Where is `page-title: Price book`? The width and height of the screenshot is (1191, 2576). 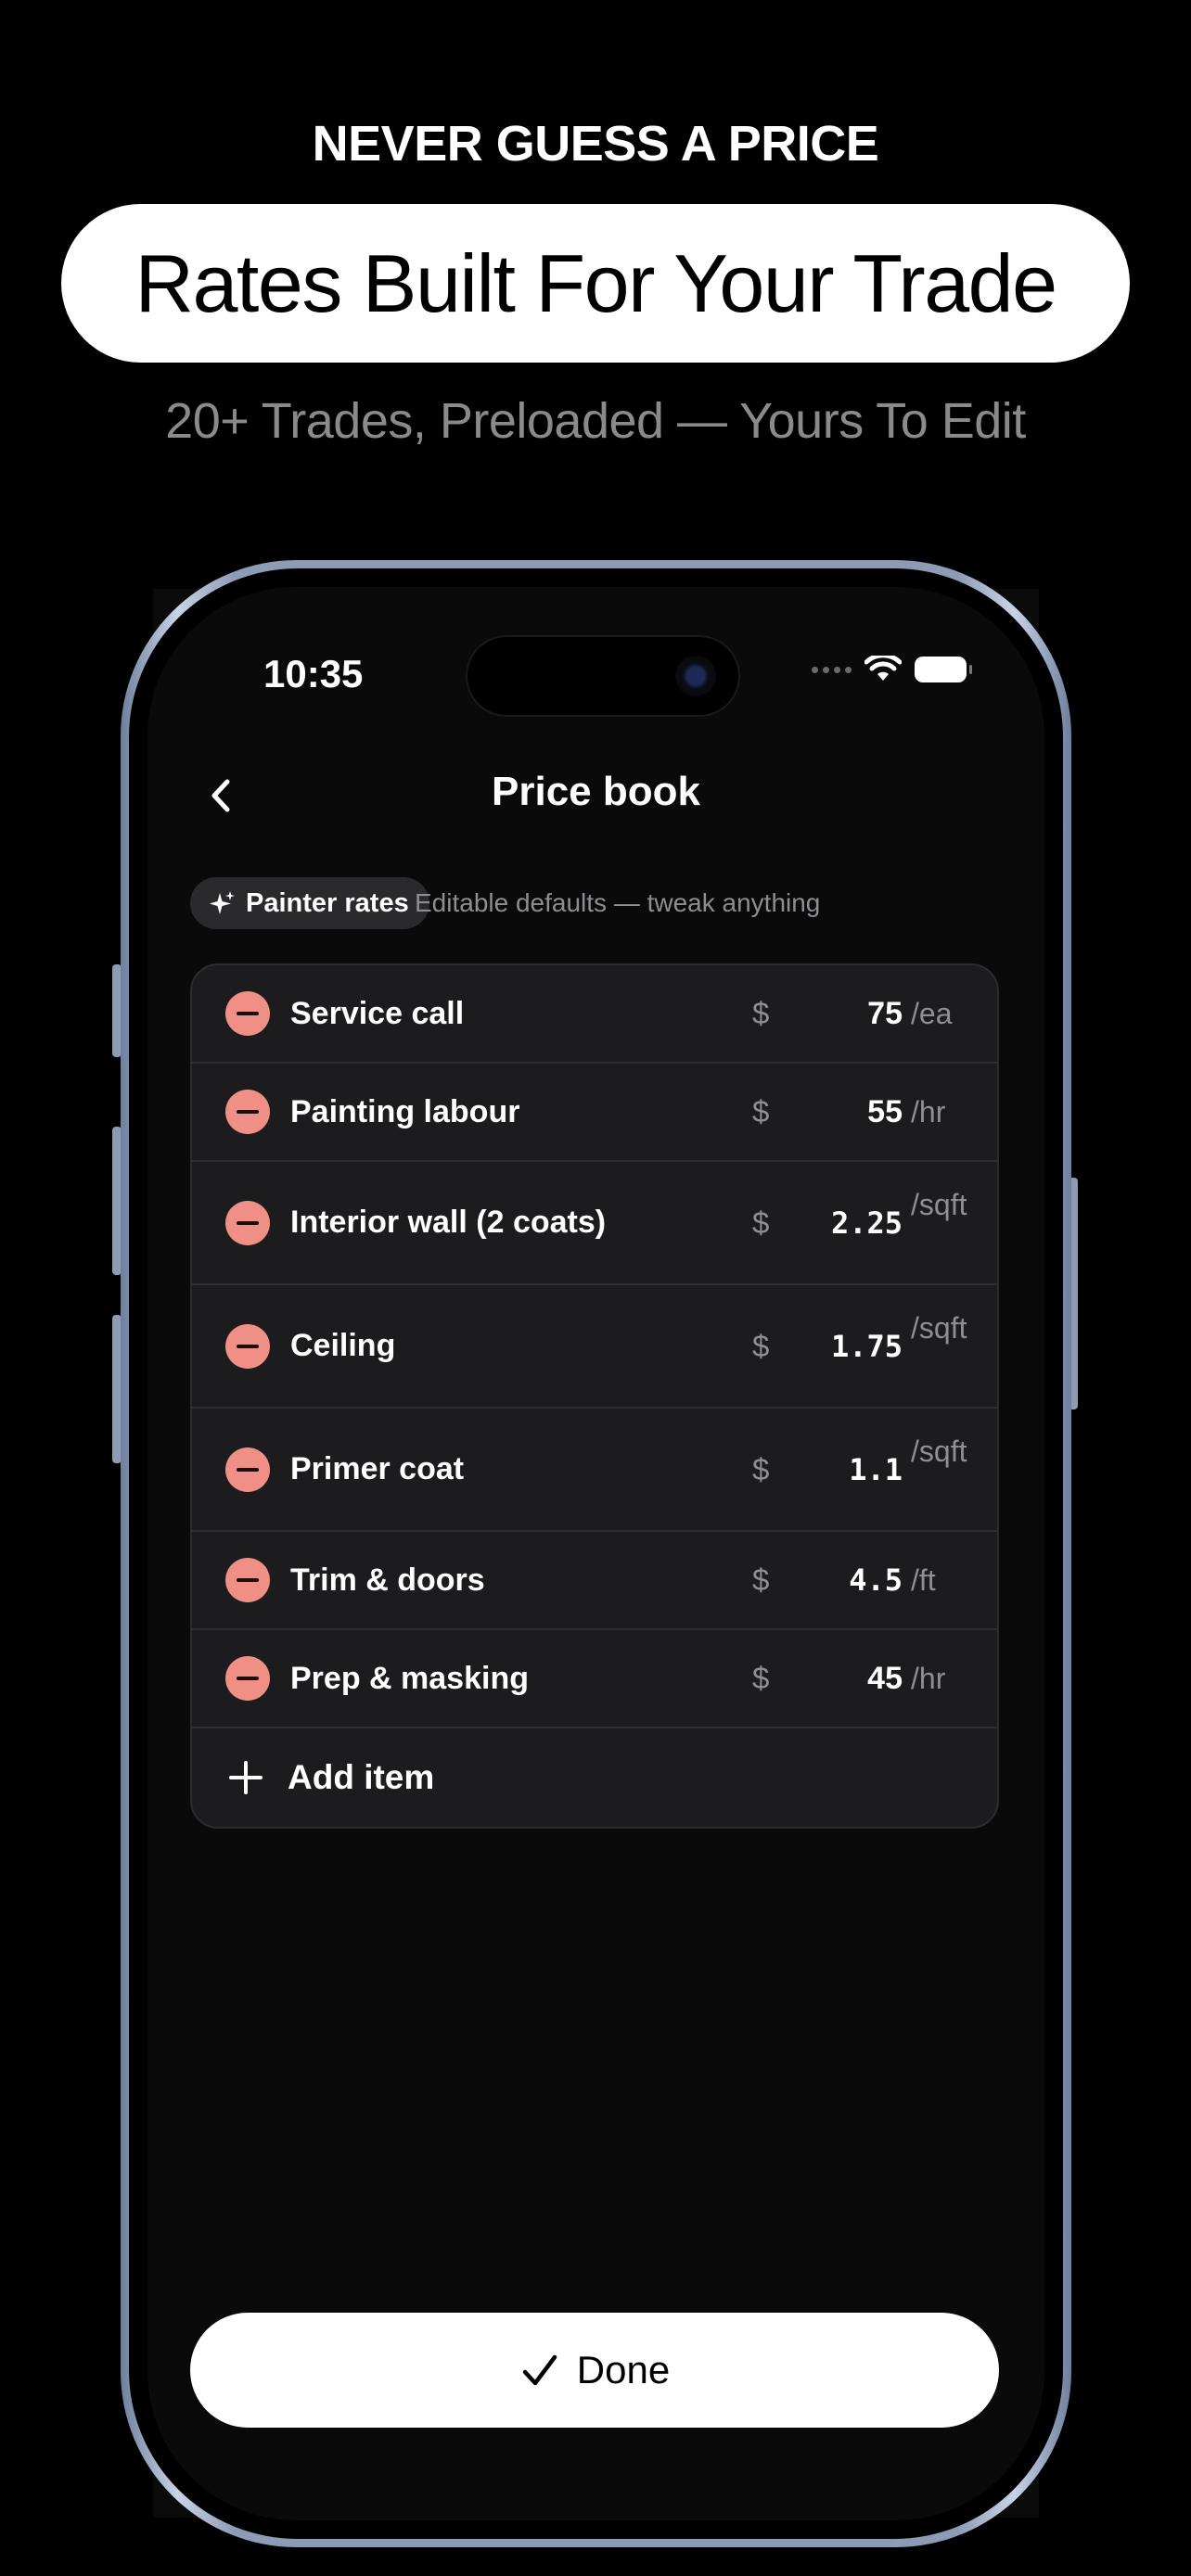 page-title: Price book is located at coordinates (596, 792).